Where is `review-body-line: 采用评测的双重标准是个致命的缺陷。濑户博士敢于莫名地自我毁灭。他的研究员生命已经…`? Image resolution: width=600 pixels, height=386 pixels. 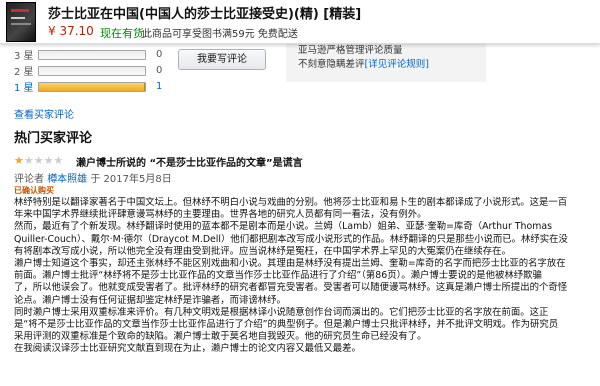
review-body-line: 采用评测的双重标准是个致命的缺陷。濑户博士敢于莫名地自我毁灭。他的研究员生命已经… is located at coordinates (220, 337).